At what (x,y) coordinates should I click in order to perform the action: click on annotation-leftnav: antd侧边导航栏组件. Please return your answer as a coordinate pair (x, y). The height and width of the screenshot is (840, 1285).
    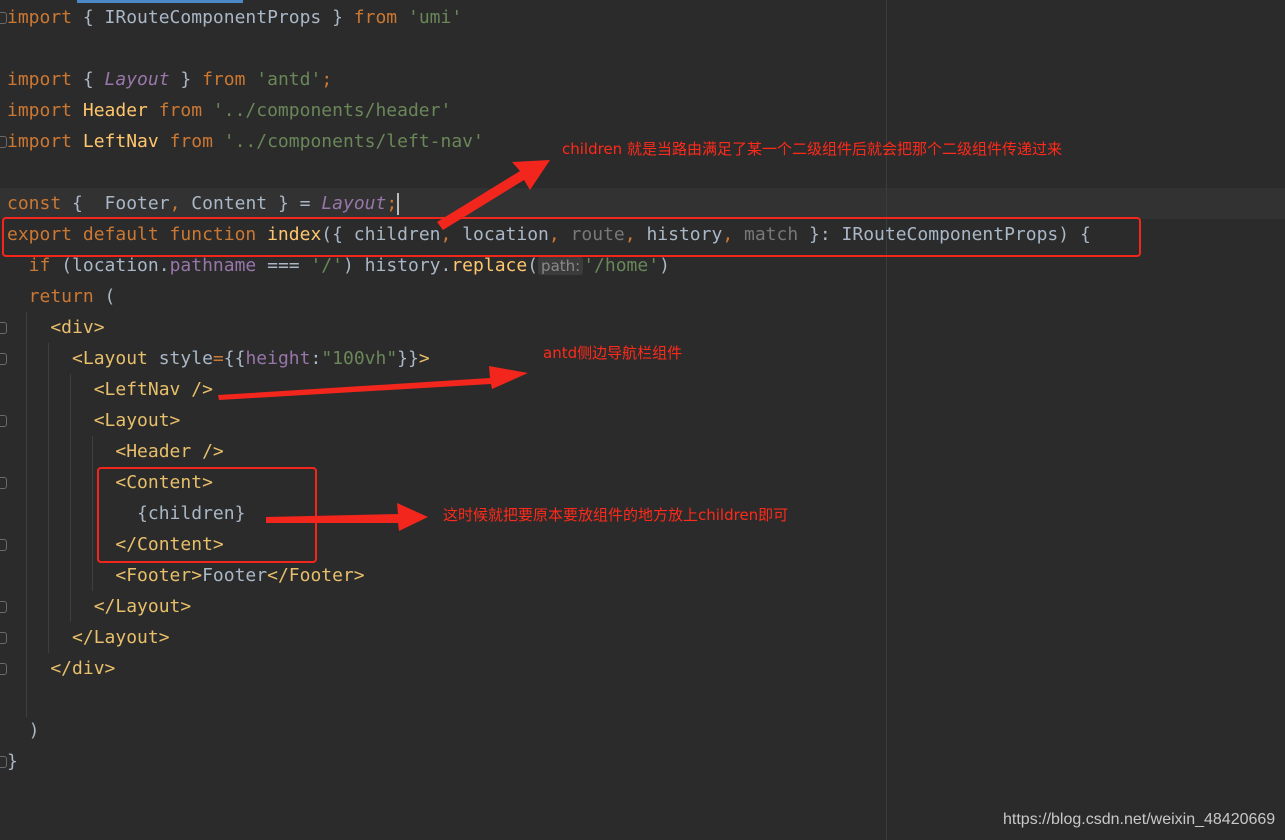
    Looking at the image, I should click on (613, 353).